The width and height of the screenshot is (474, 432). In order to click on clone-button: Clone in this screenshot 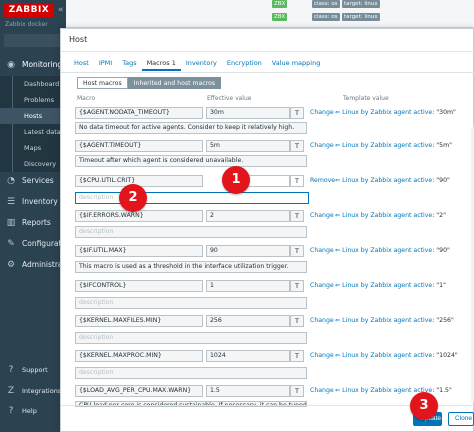, I will do `click(461, 419)`.